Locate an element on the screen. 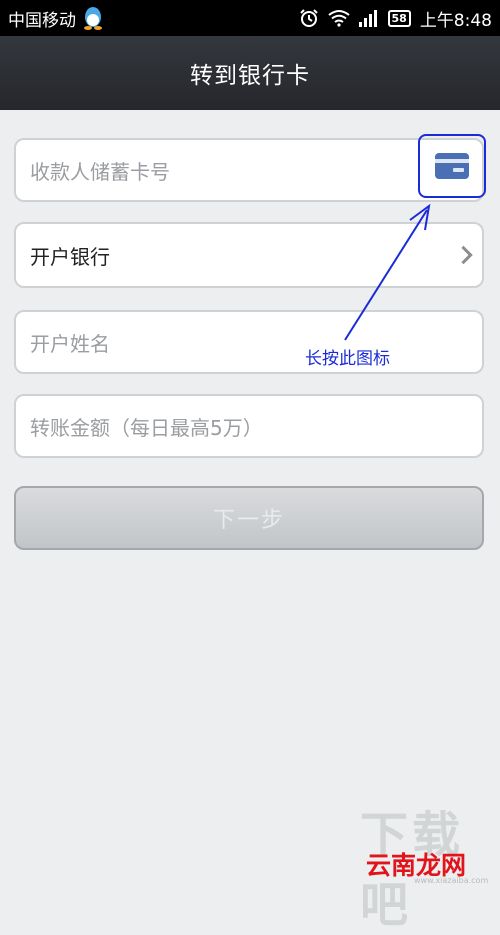  watermark-url: www.xiazaiba.com is located at coordinates (451, 880).